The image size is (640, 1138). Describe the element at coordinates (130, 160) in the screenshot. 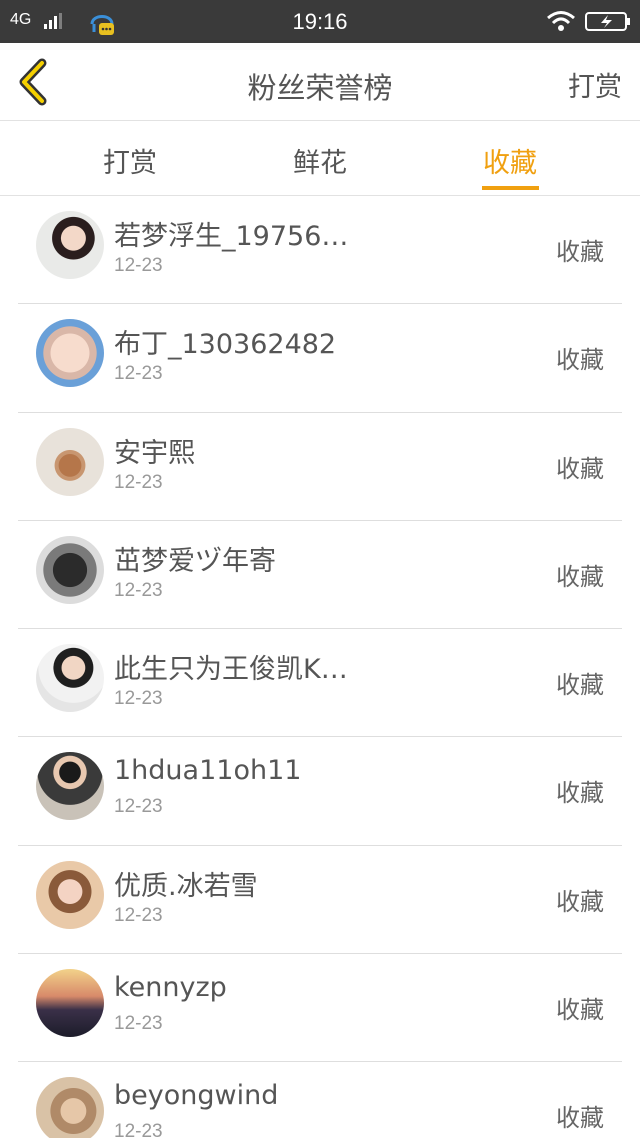

I see `tab-reward: 打赏` at that location.